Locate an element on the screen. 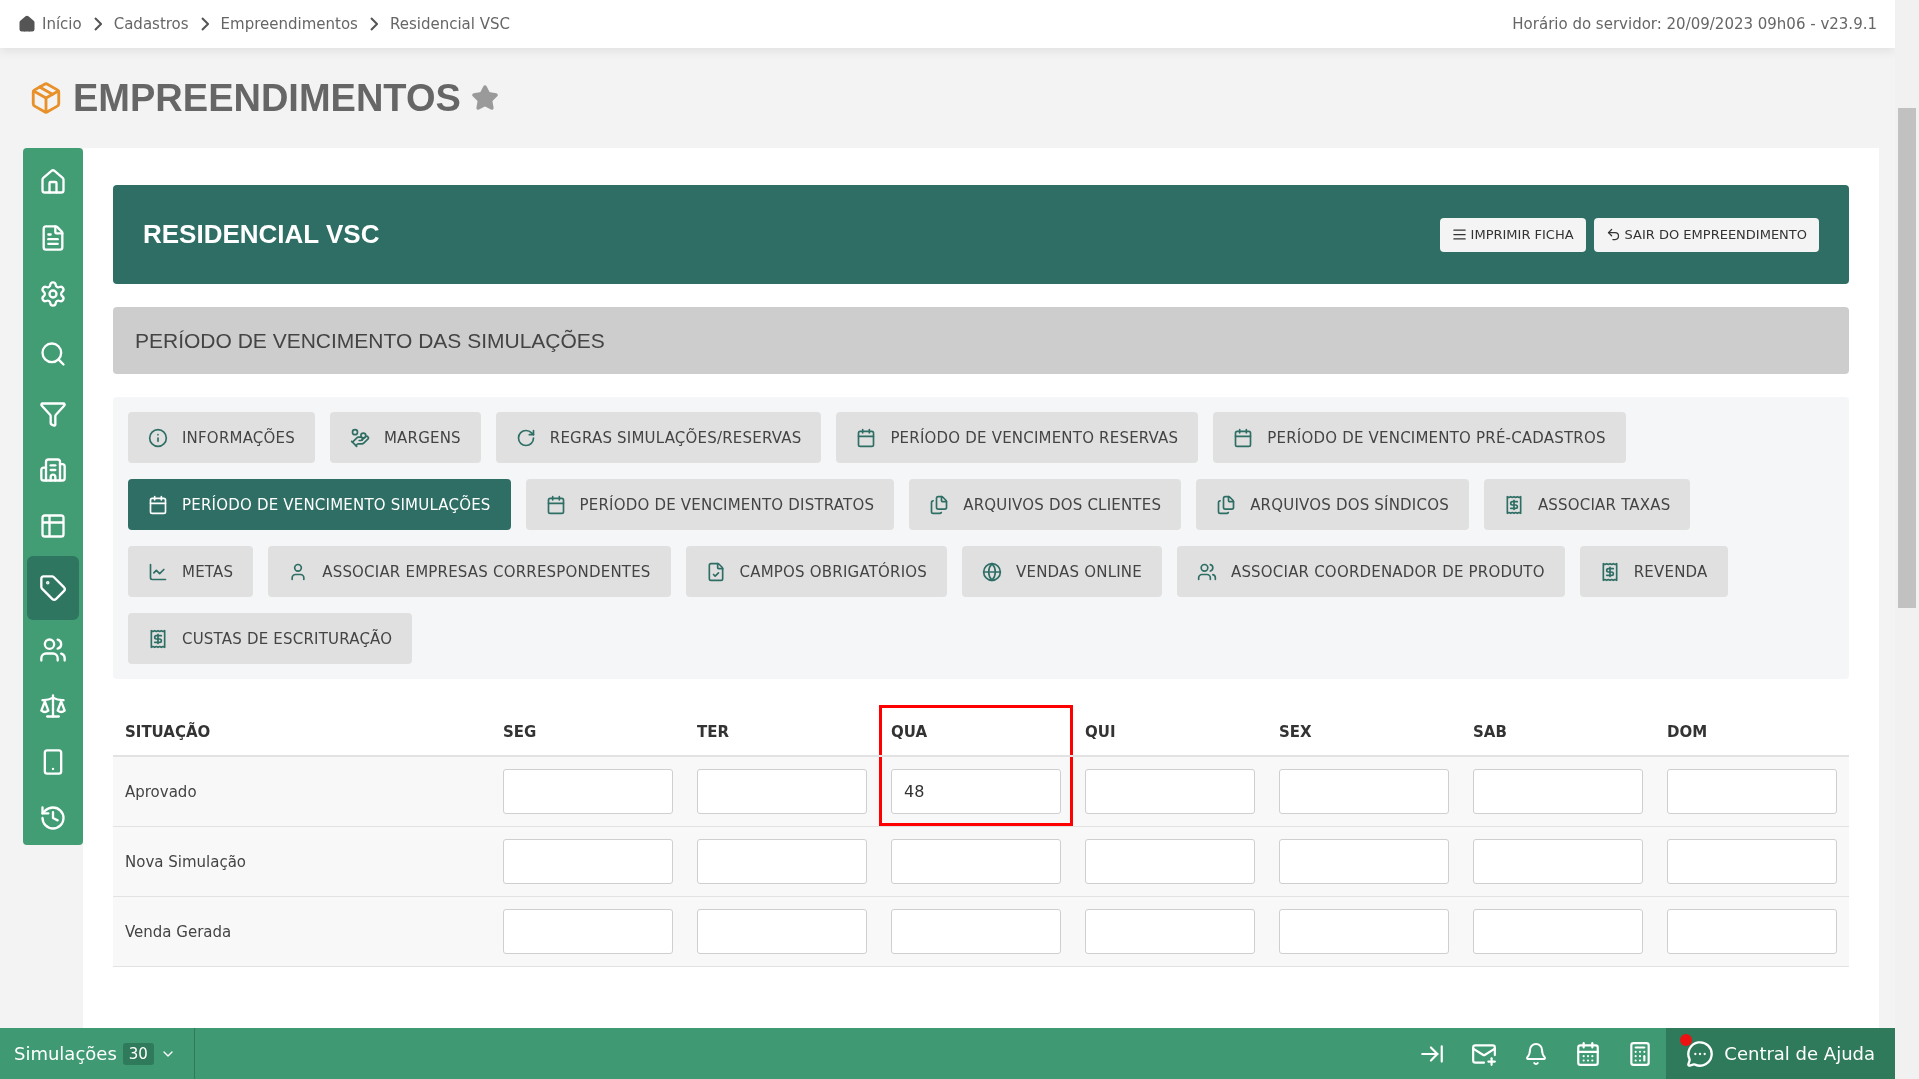 The width and height of the screenshot is (1919, 1079). refresh-icon is located at coordinates (525, 437).